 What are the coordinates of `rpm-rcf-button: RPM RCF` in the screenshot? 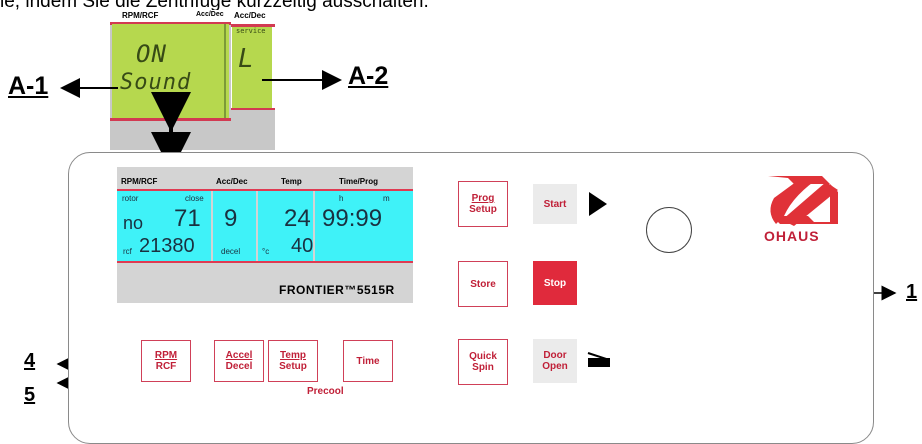 It's located at (166, 361).